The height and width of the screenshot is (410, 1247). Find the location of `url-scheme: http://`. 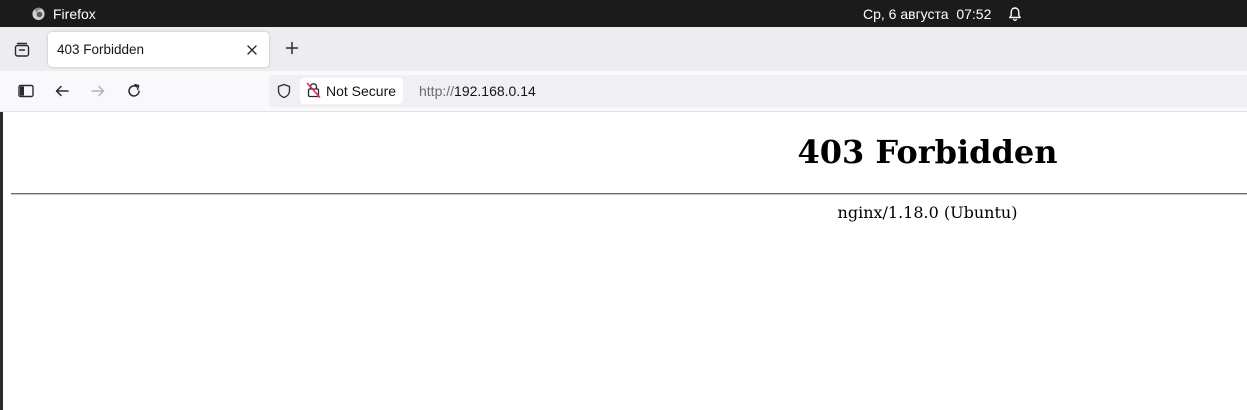

url-scheme: http:// is located at coordinates (437, 91).